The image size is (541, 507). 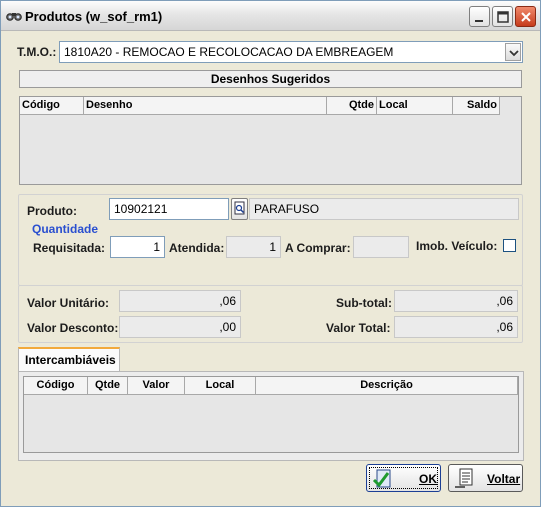 What do you see at coordinates (205, 106) in the screenshot?
I see `col-desenho: Desenho` at bounding box center [205, 106].